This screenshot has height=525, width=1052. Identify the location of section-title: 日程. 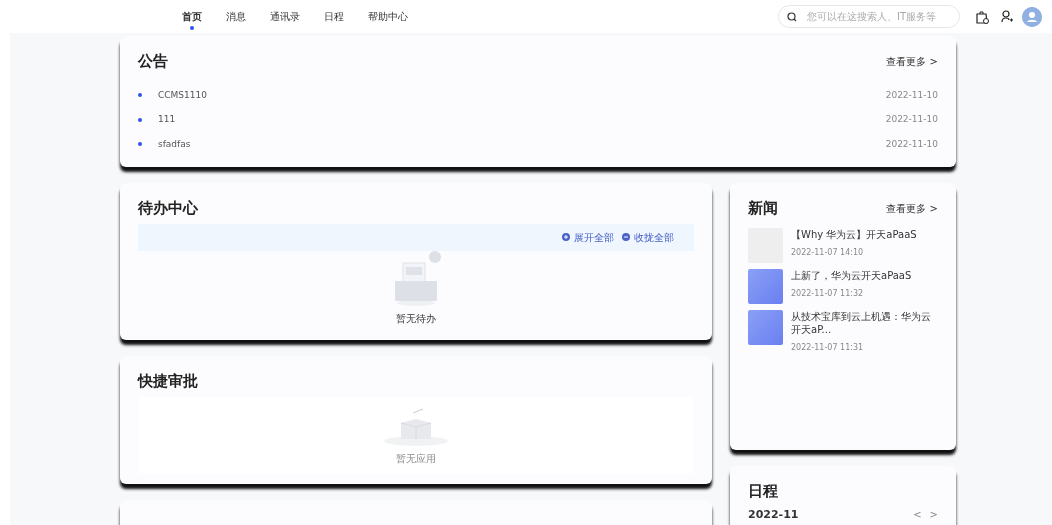
(763, 491).